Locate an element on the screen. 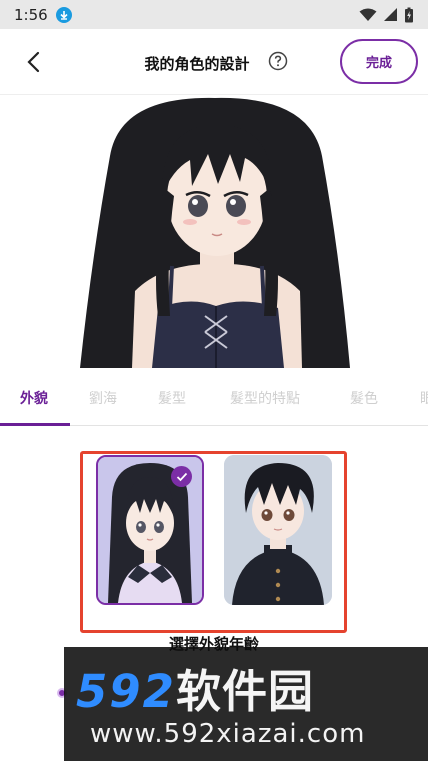 This screenshot has height=761, width=428. tab-bangs: 劉海 is located at coordinates (103, 398).